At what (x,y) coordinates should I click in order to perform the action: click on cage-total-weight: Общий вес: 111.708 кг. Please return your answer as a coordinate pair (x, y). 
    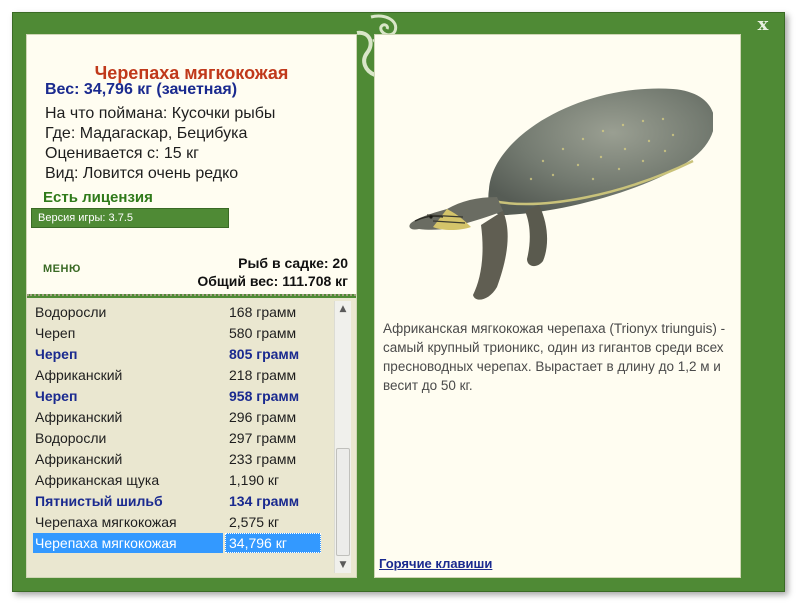
    Looking at the image, I should click on (272, 281).